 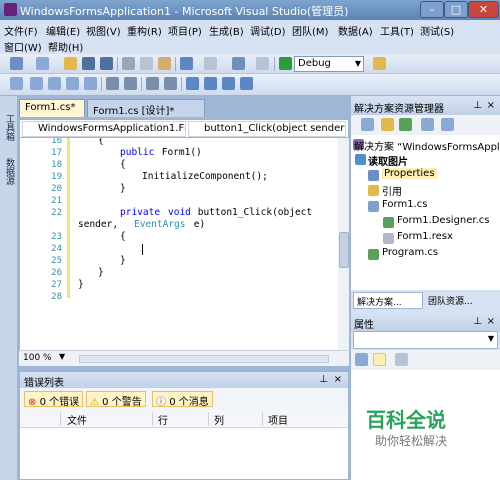 What do you see at coordinates (373, 175) in the screenshot?
I see `properties-folder-icon` at bounding box center [373, 175].